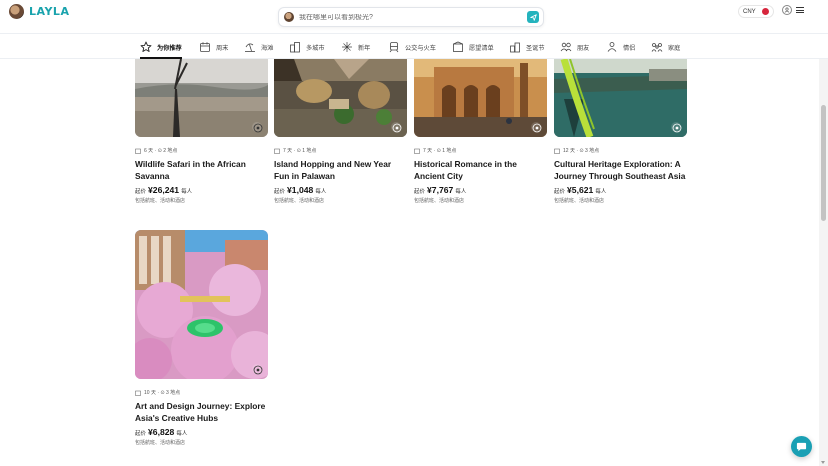 The height and width of the screenshot is (466, 828). I want to click on trip-meta: 10 天 · ⊙ 3 地点, so click(201, 392).